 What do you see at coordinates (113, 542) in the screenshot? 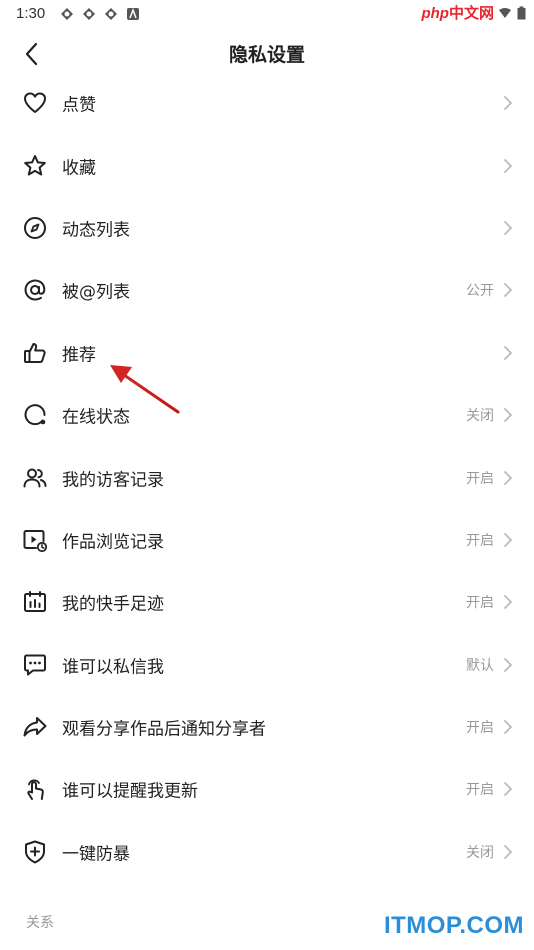
I see `settings-item-label: 作品浏览记录` at bounding box center [113, 542].